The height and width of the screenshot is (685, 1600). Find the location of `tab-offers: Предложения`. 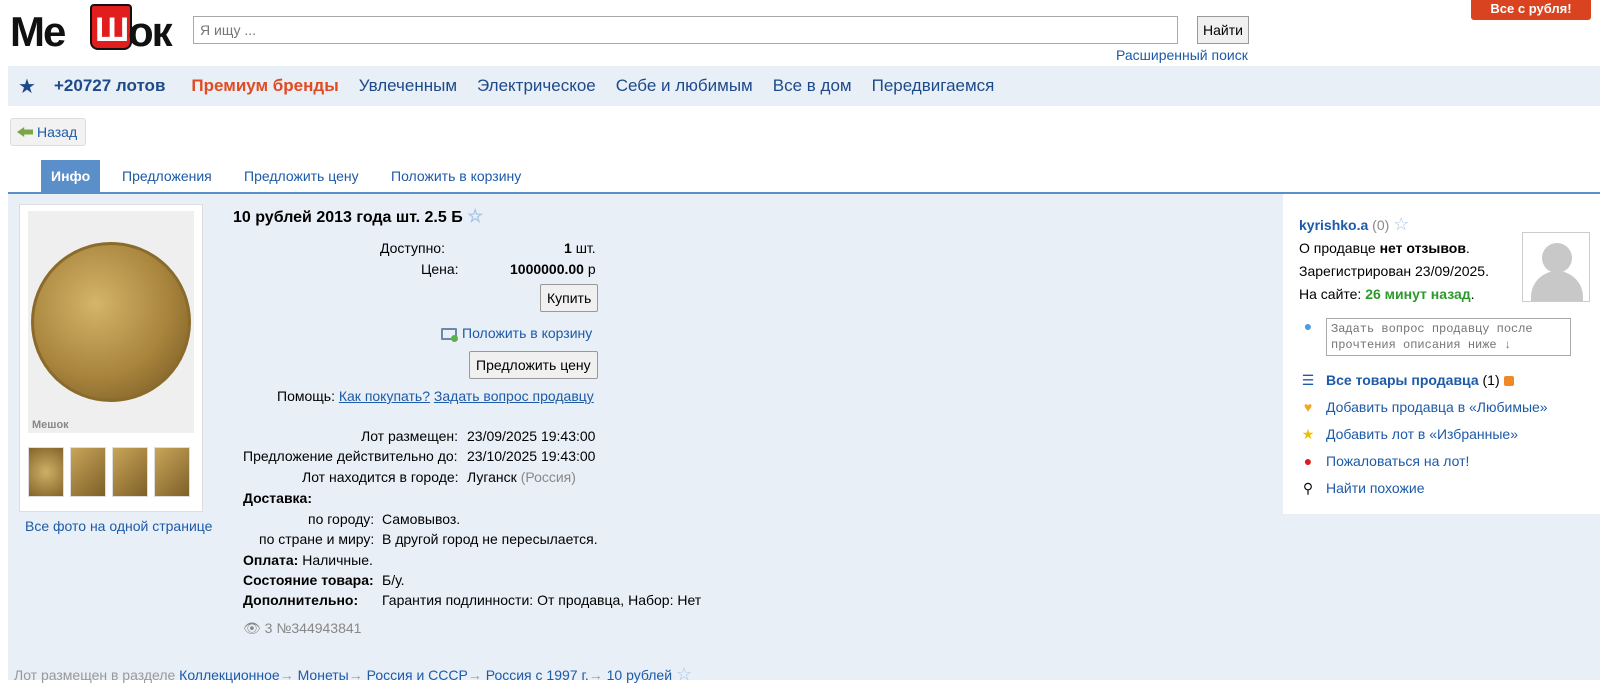

tab-offers: Предложения is located at coordinates (167, 176).